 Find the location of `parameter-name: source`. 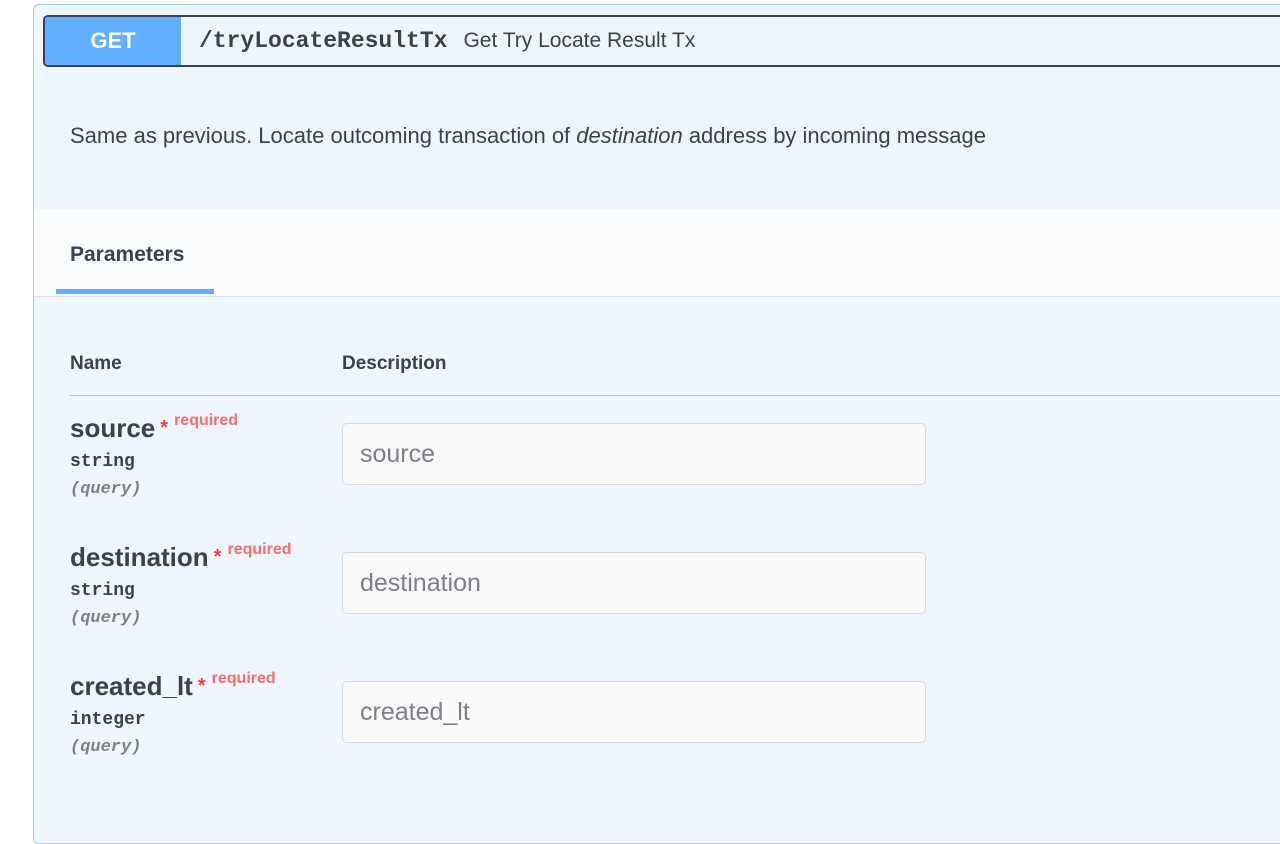

parameter-name: source is located at coordinates (113, 428).